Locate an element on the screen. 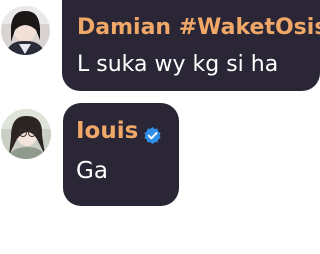 Image resolution: width=320 pixels, height=254 pixels. message-bubble: Iouis Ga is located at coordinates (121, 154).